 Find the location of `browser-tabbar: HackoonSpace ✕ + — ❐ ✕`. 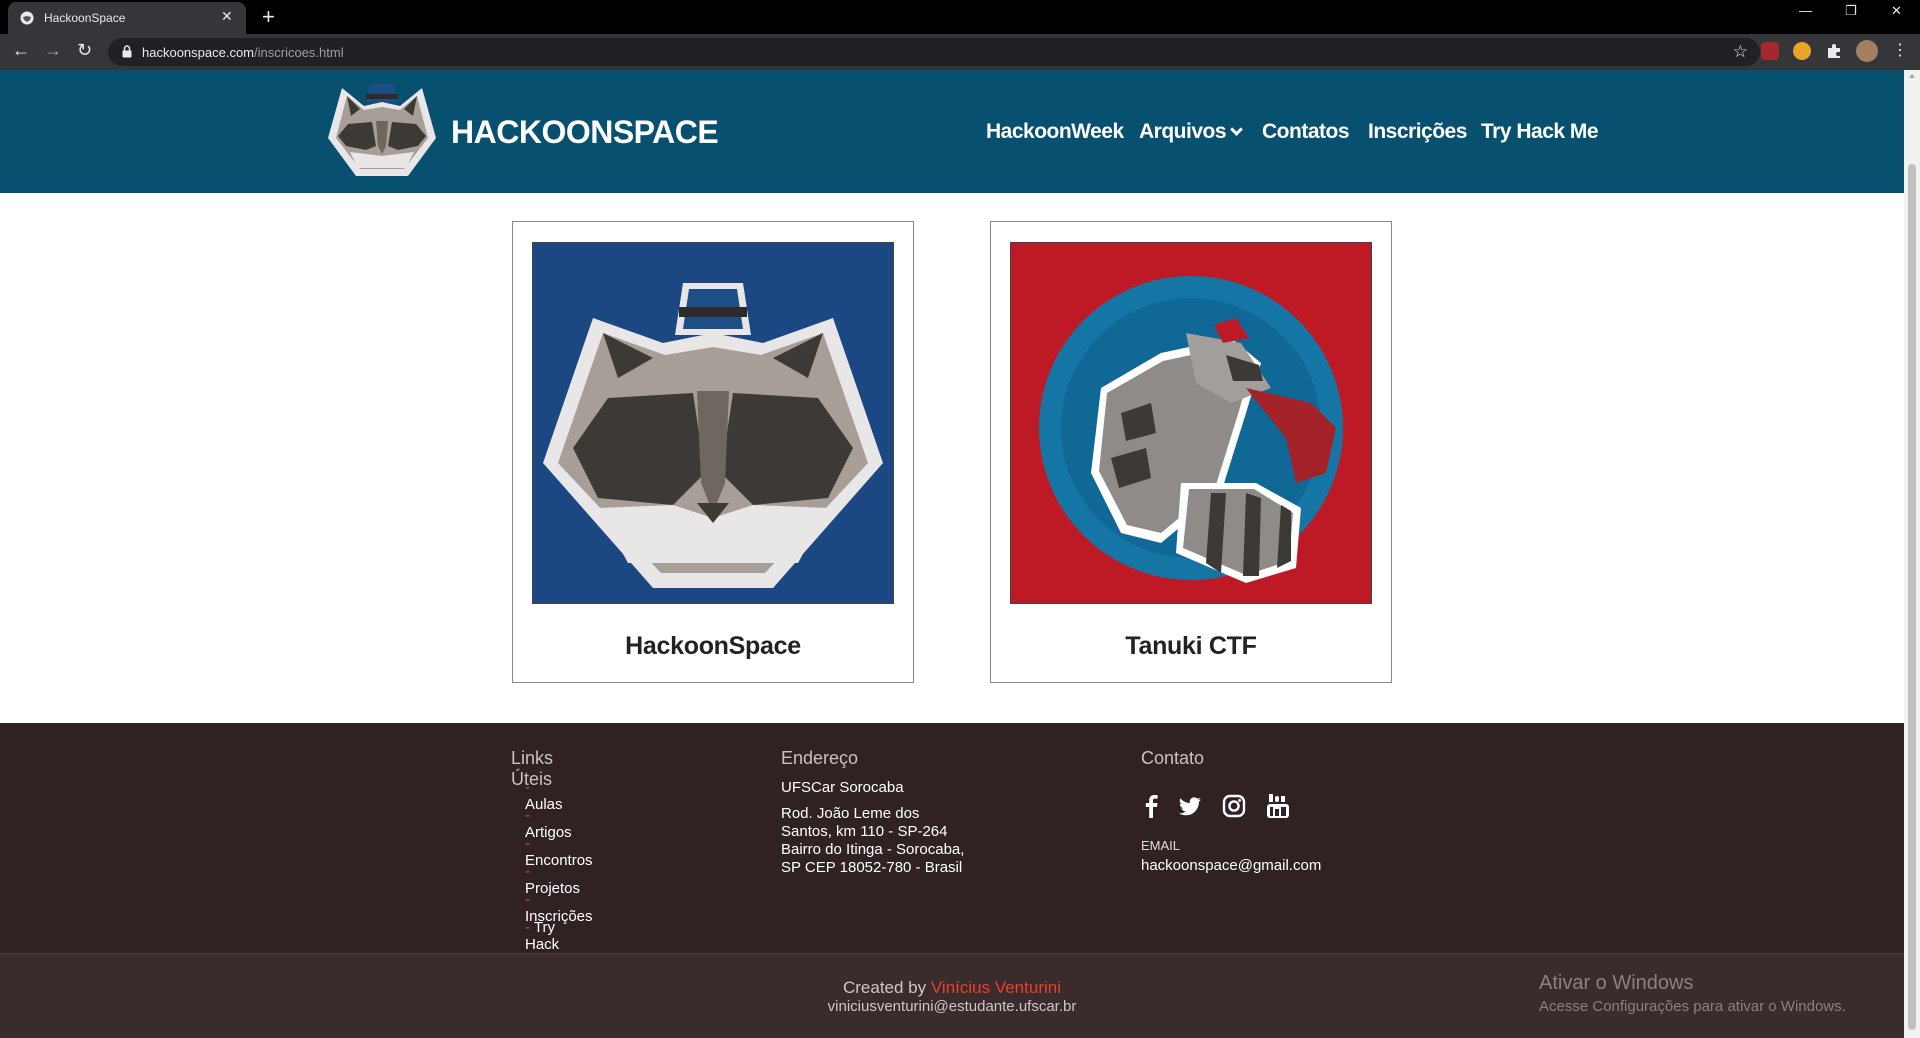

browser-tabbar: HackoonSpace ✕ + — ❐ ✕ is located at coordinates (960, 17).